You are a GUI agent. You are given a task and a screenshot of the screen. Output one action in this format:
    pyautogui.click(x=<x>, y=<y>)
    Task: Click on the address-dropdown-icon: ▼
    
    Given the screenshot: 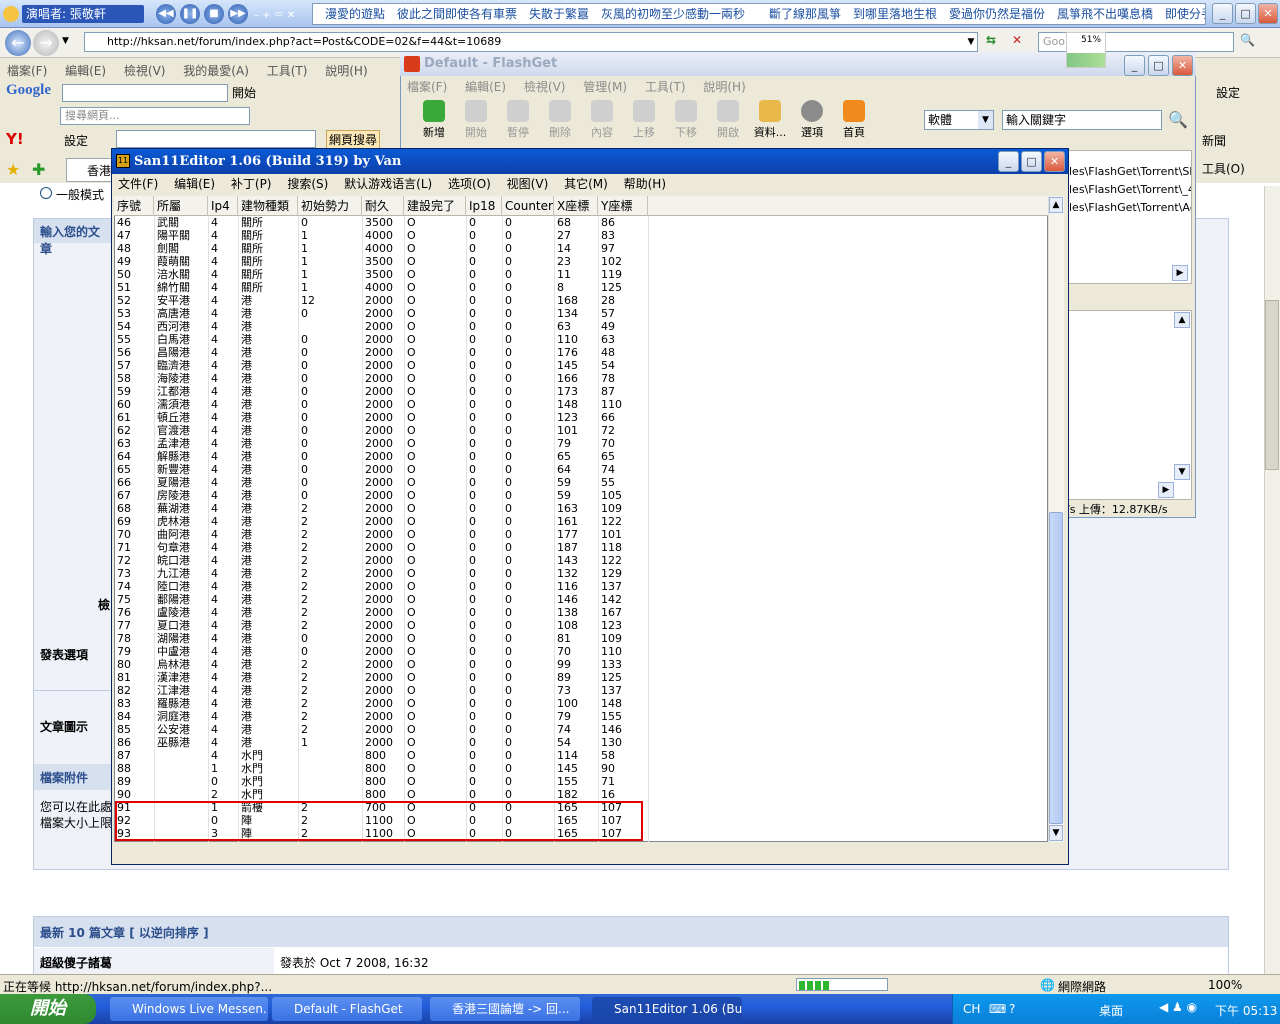 What is the action you would take?
    pyautogui.click(x=971, y=42)
    